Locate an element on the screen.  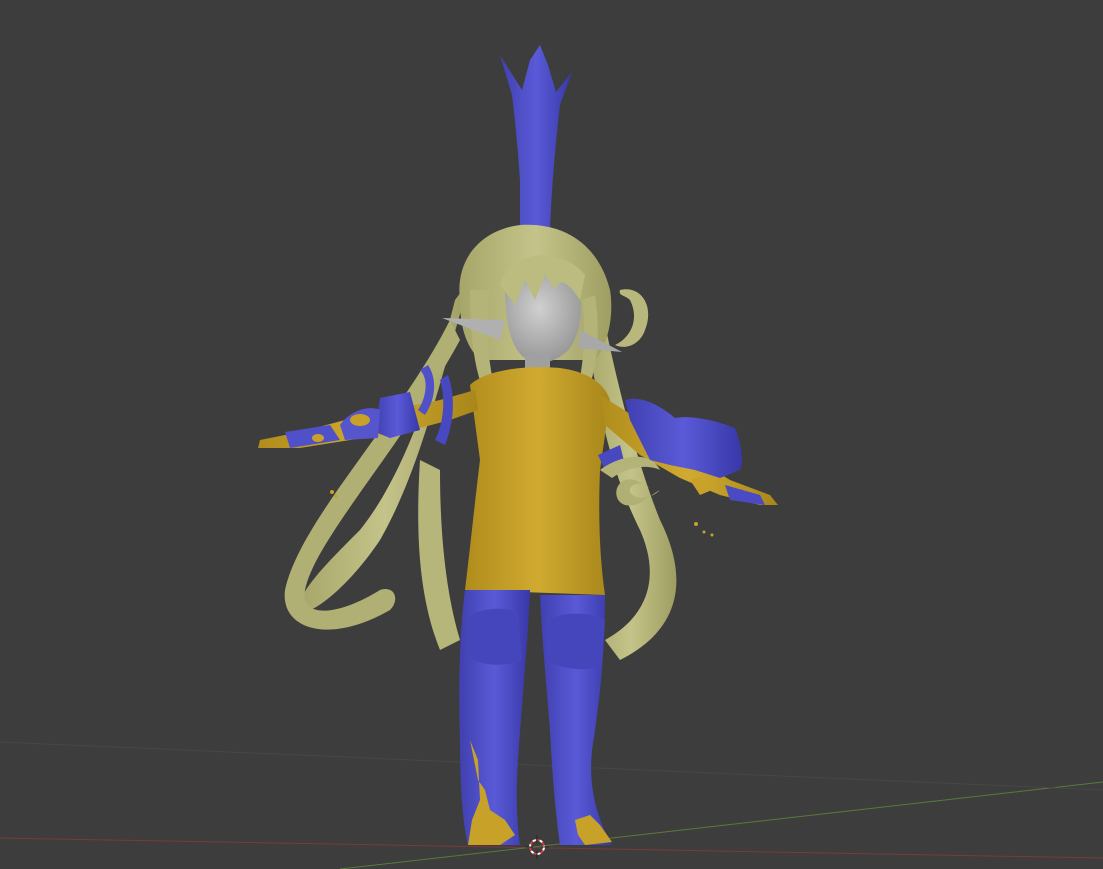
torso is located at coordinates (537, 481).